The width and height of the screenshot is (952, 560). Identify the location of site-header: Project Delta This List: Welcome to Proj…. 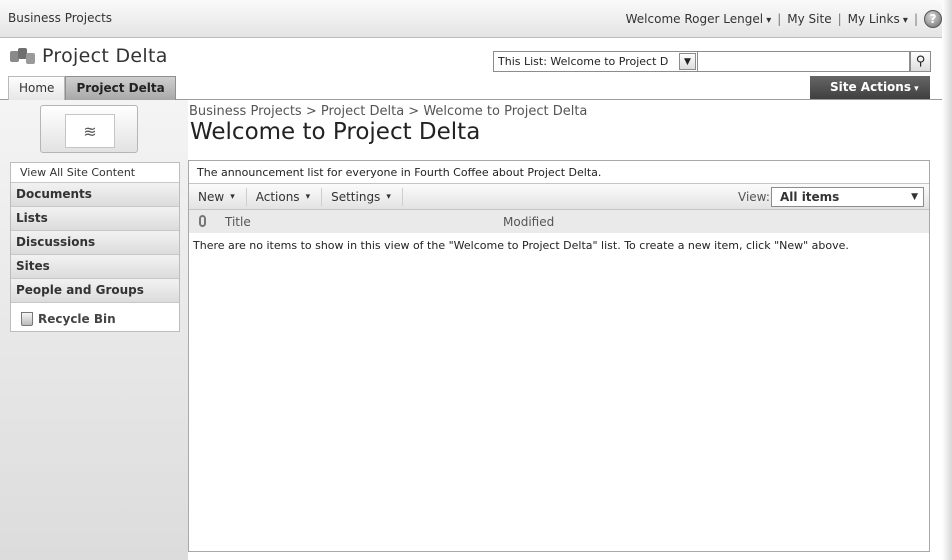
(471, 69).